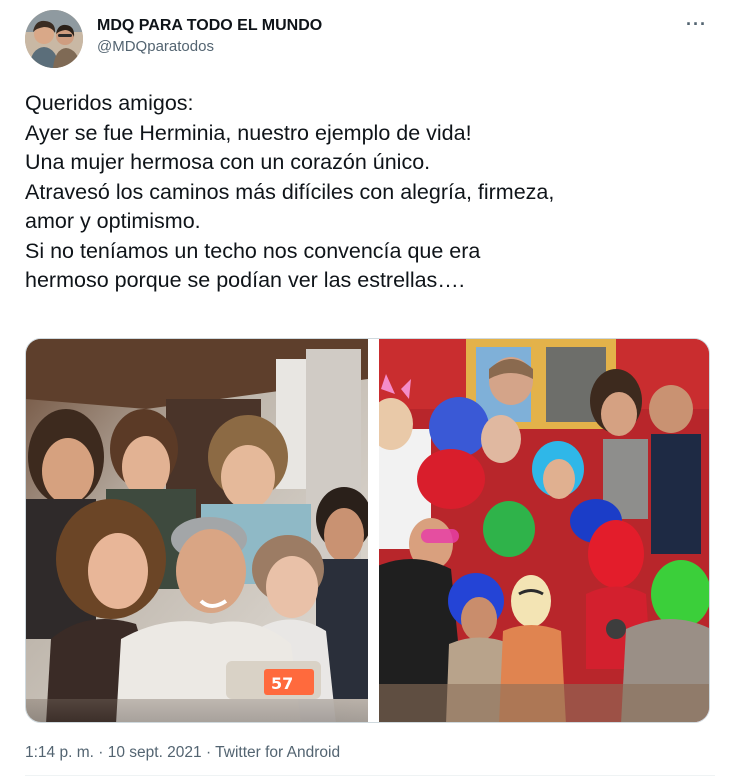 Image resolution: width=730 pixels, height=781 pixels. I want to click on author-names: MDQ PARA TODO EL MUNDO @MDQparatodos, so click(209, 37).